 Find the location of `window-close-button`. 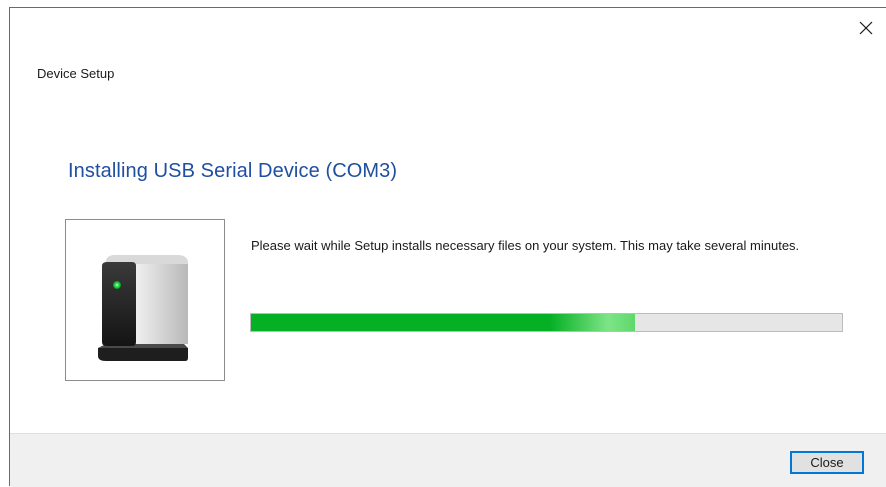

window-close-button is located at coordinates (866, 28).